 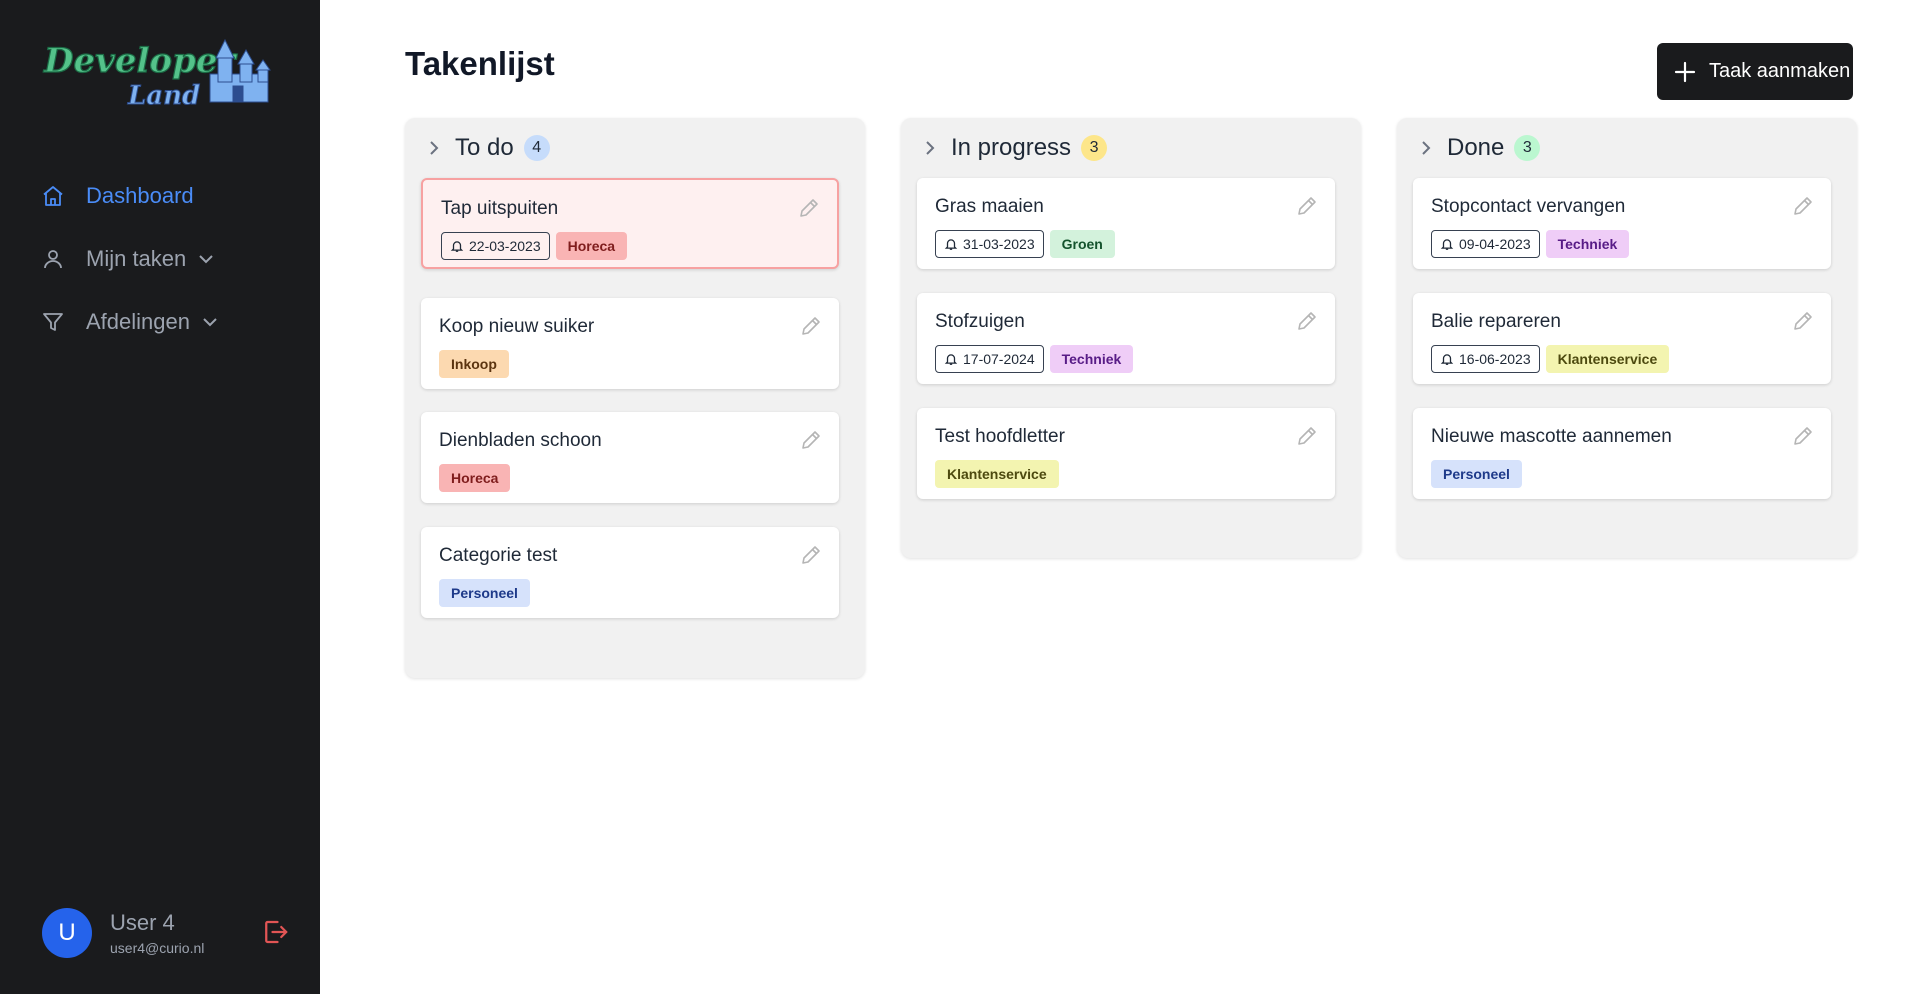 What do you see at coordinates (630, 457) in the screenshot?
I see `task-card: Dienbladen schoon Horeca` at bounding box center [630, 457].